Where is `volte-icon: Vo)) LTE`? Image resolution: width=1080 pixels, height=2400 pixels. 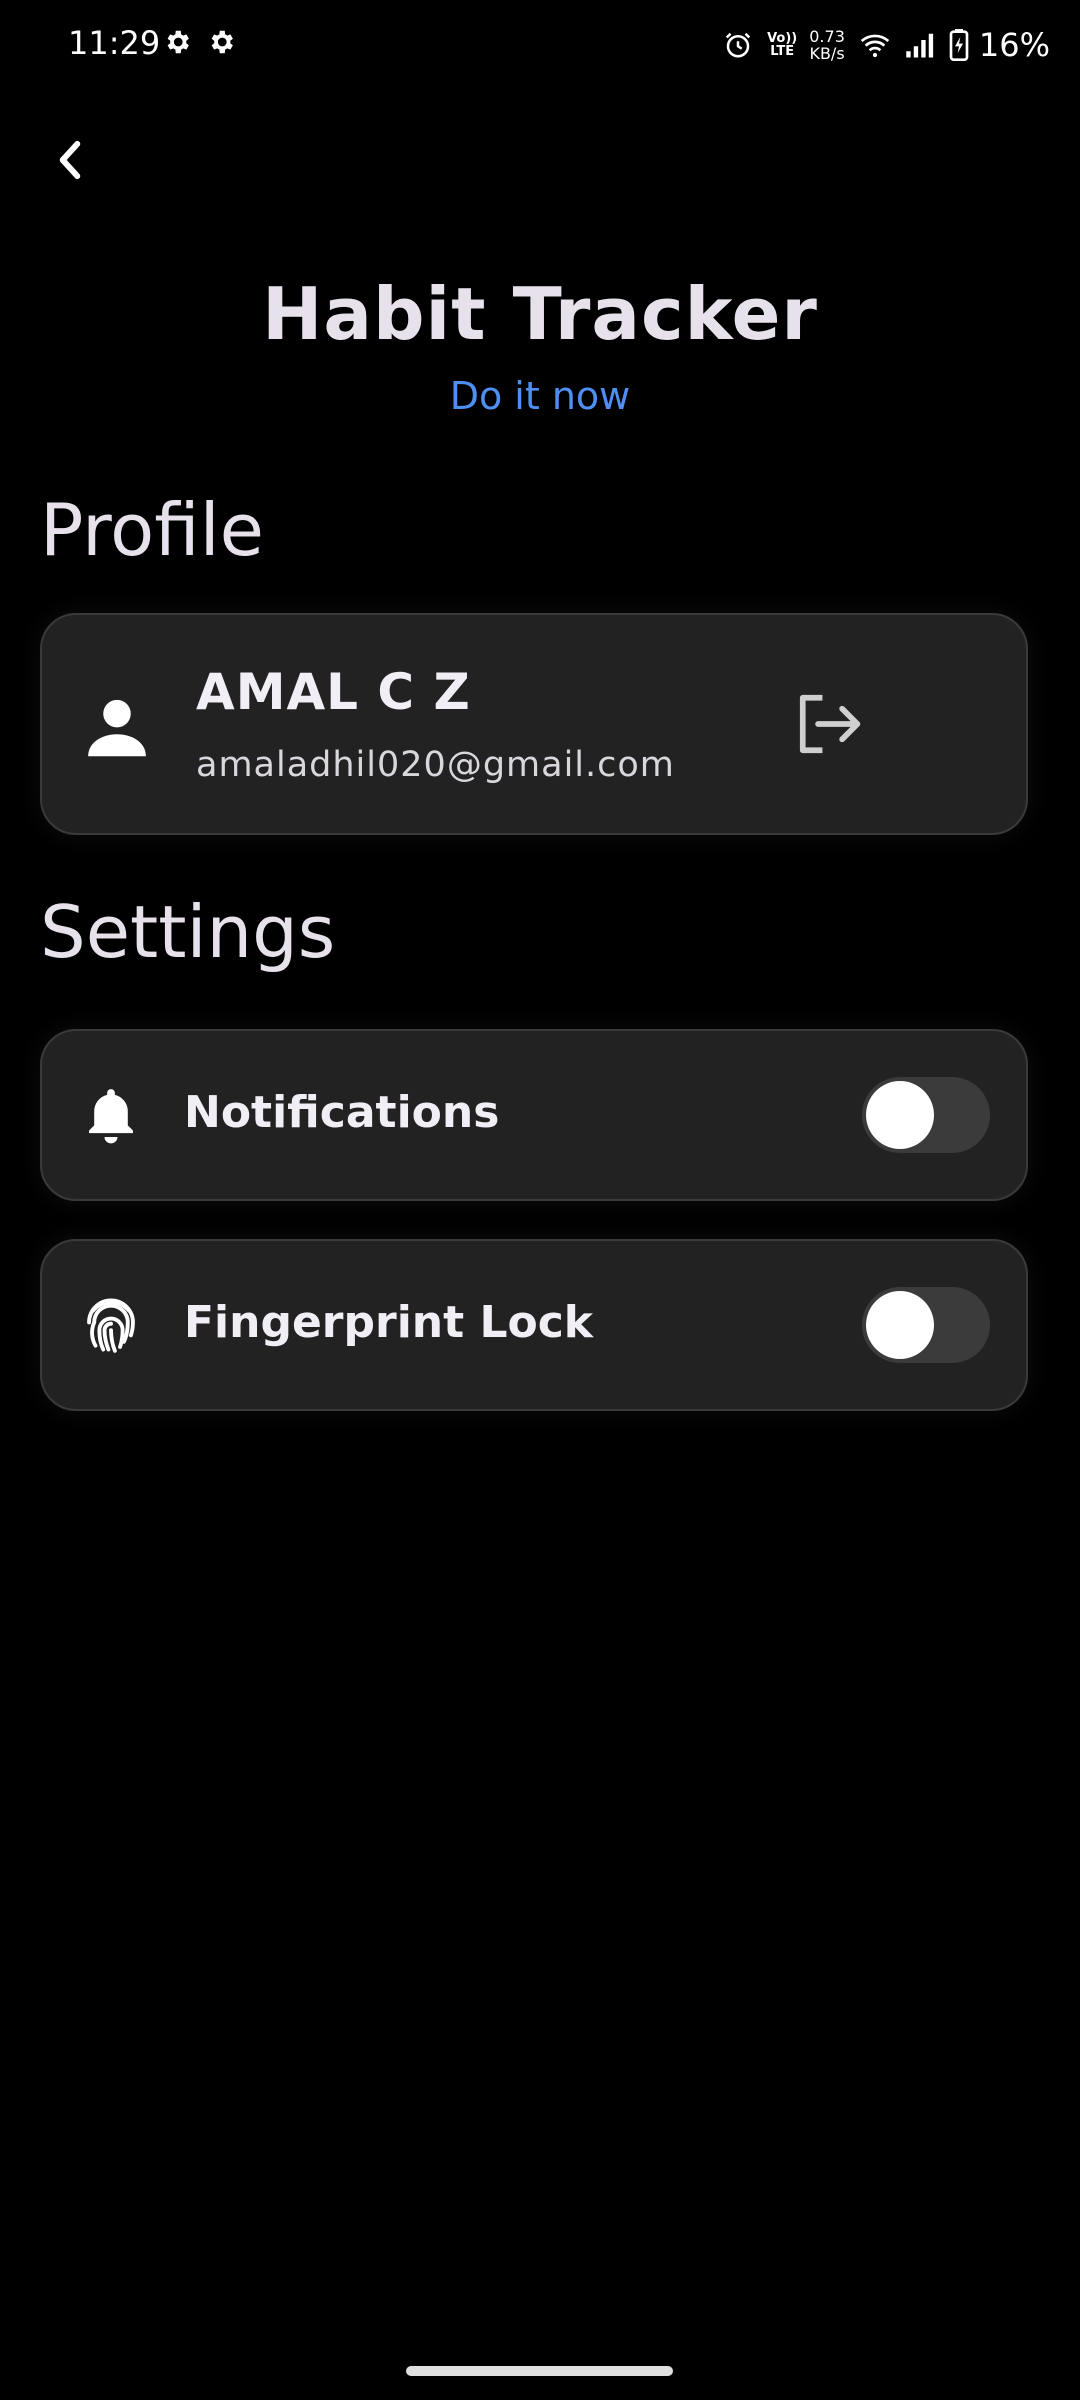
volte-icon: Vo)) LTE is located at coordinates (782, 45).